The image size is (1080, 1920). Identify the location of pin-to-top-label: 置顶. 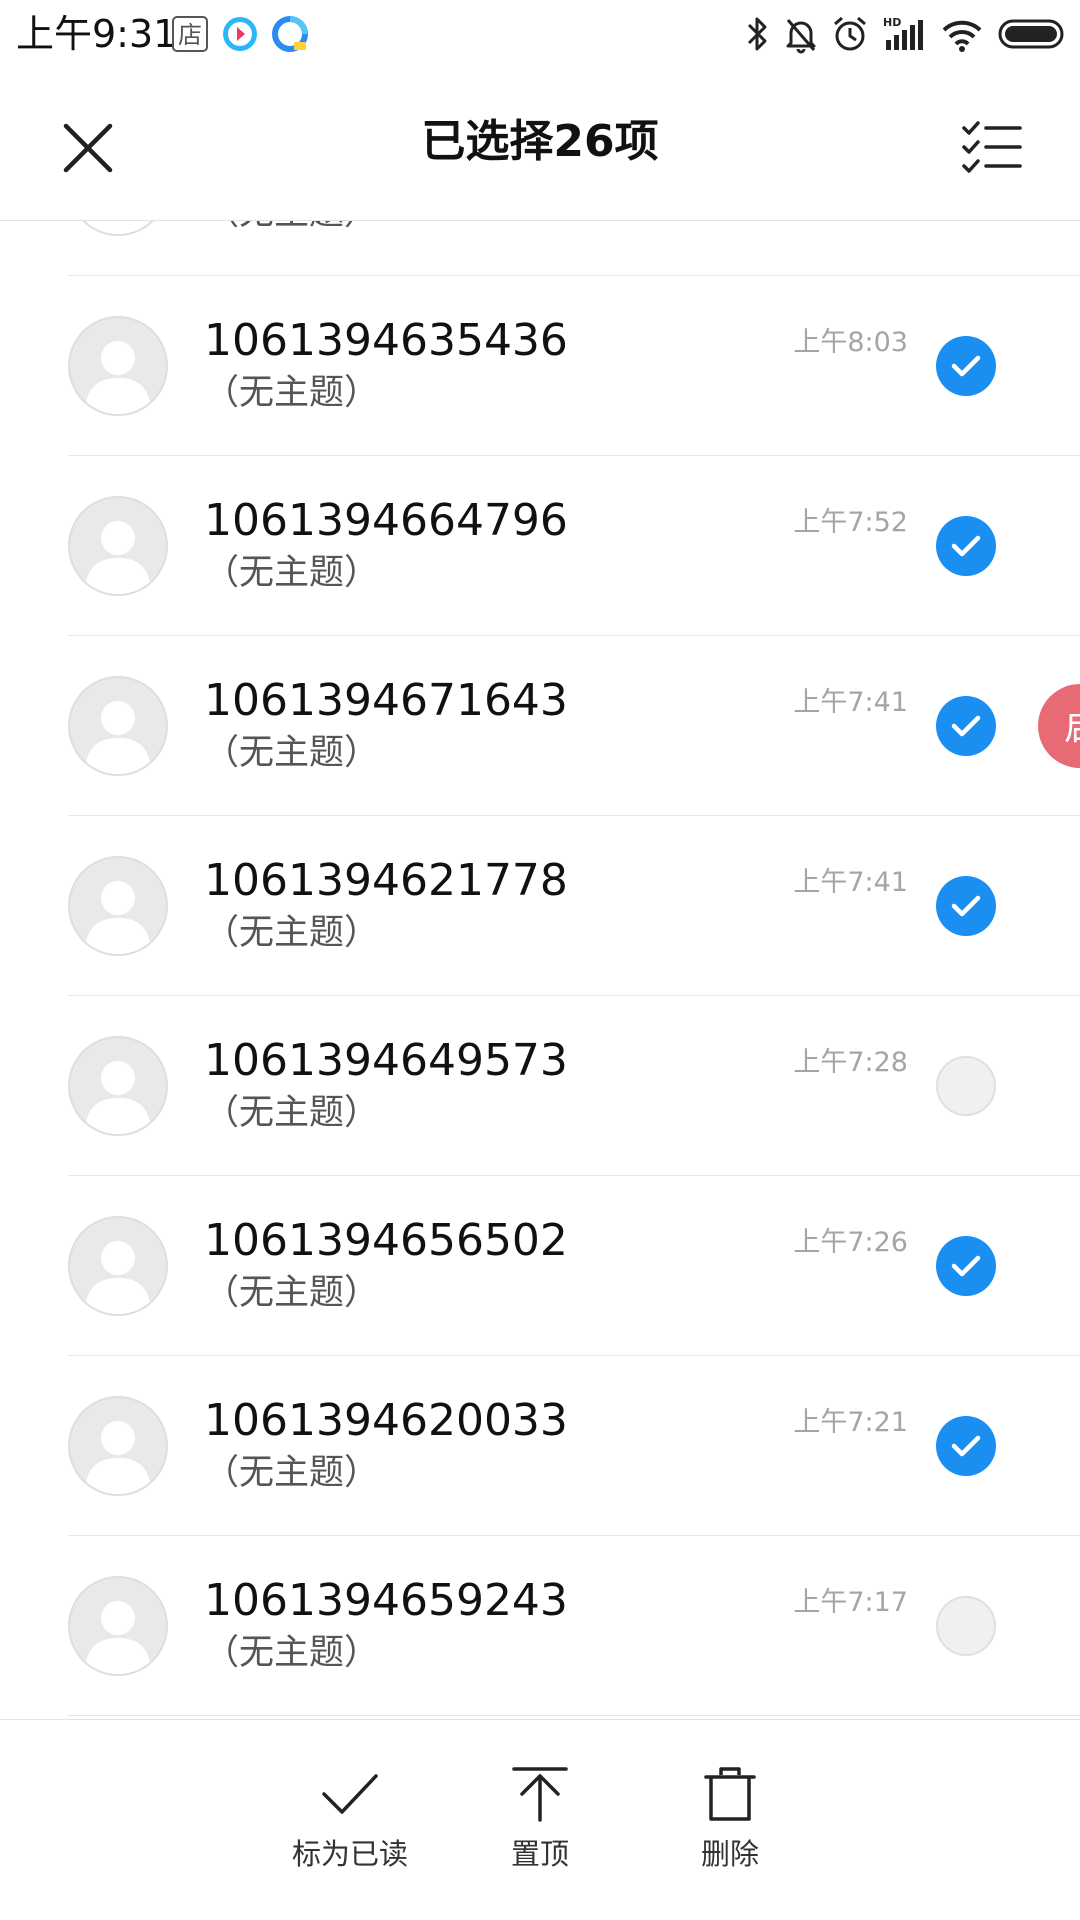
(539, 1854).